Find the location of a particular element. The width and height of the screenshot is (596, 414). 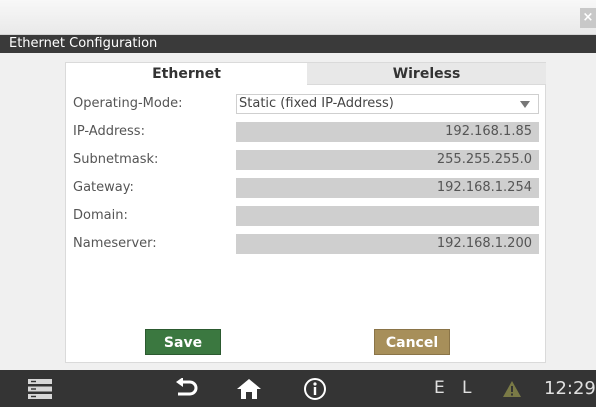

warning-indicator is located at coordinates (512, 388).